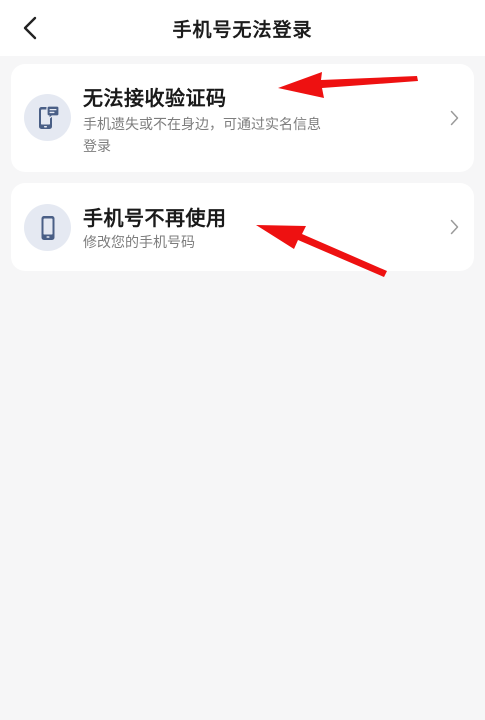 The width and height of the screenshot is (485, 720). I want to click on top-bar: 手机号无法登录, so click(242, 28).